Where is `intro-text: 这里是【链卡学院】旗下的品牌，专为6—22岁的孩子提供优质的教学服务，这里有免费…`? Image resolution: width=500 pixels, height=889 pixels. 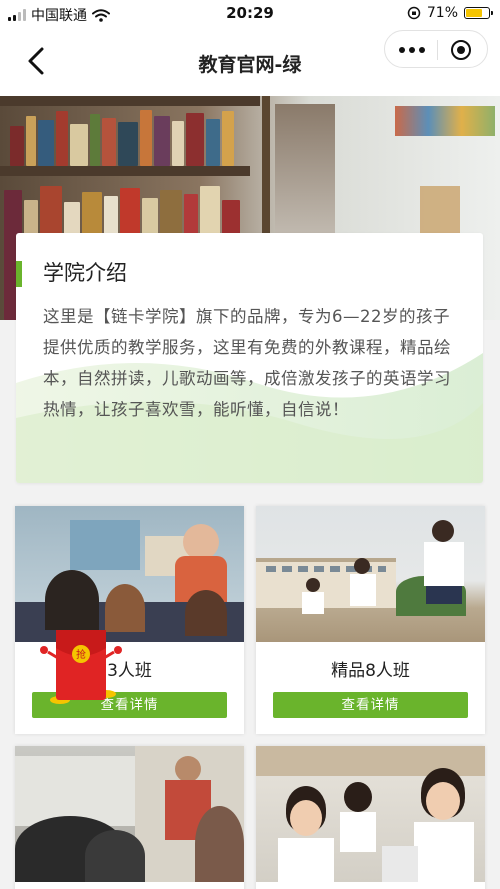
intro-text: 这里是【链卡学院】旗下的品牌，专为6—22岁的孩子提供优质的教学服务，这里有免费… is located at coordinates (247, 363).